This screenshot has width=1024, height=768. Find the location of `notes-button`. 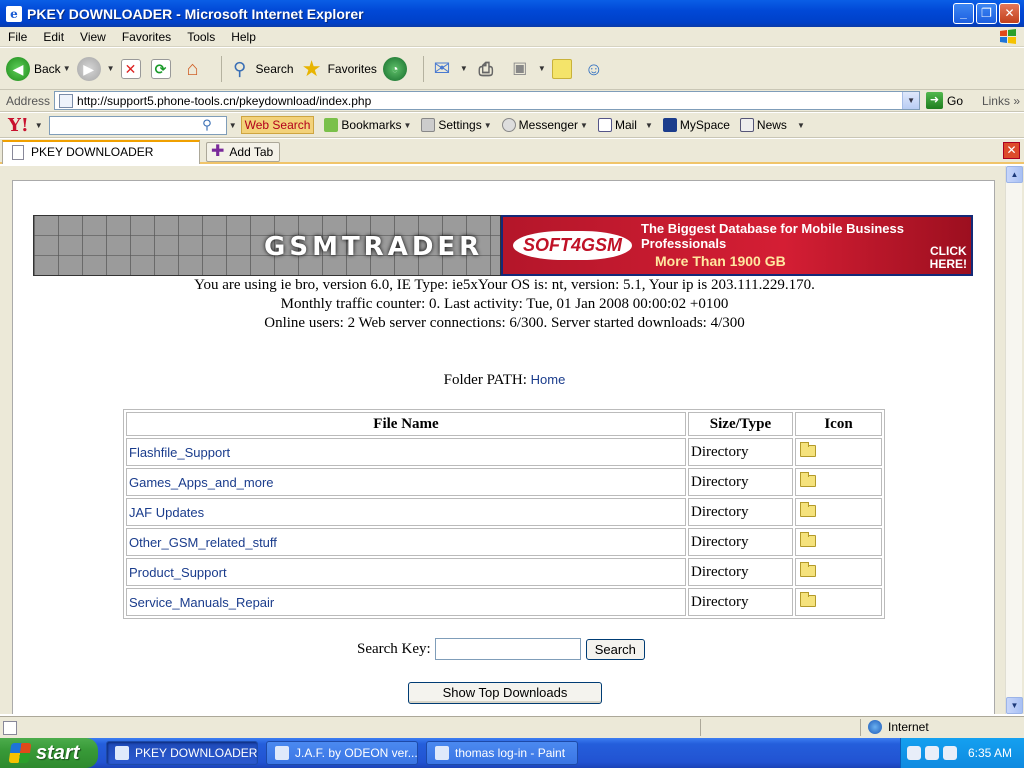

notes-button is located at coordinates (563, 68).